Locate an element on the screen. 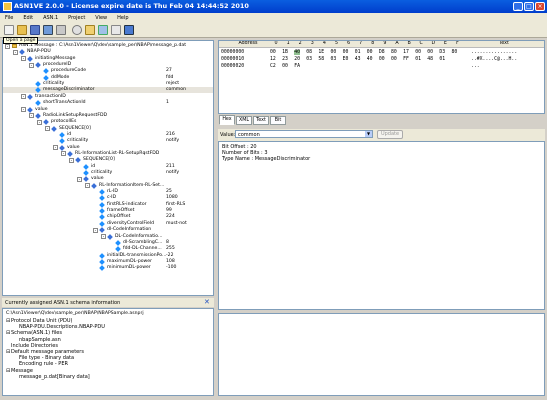 This screenshot has height=400, width=547. open-folder-icon is located at coordinates (22, 30).